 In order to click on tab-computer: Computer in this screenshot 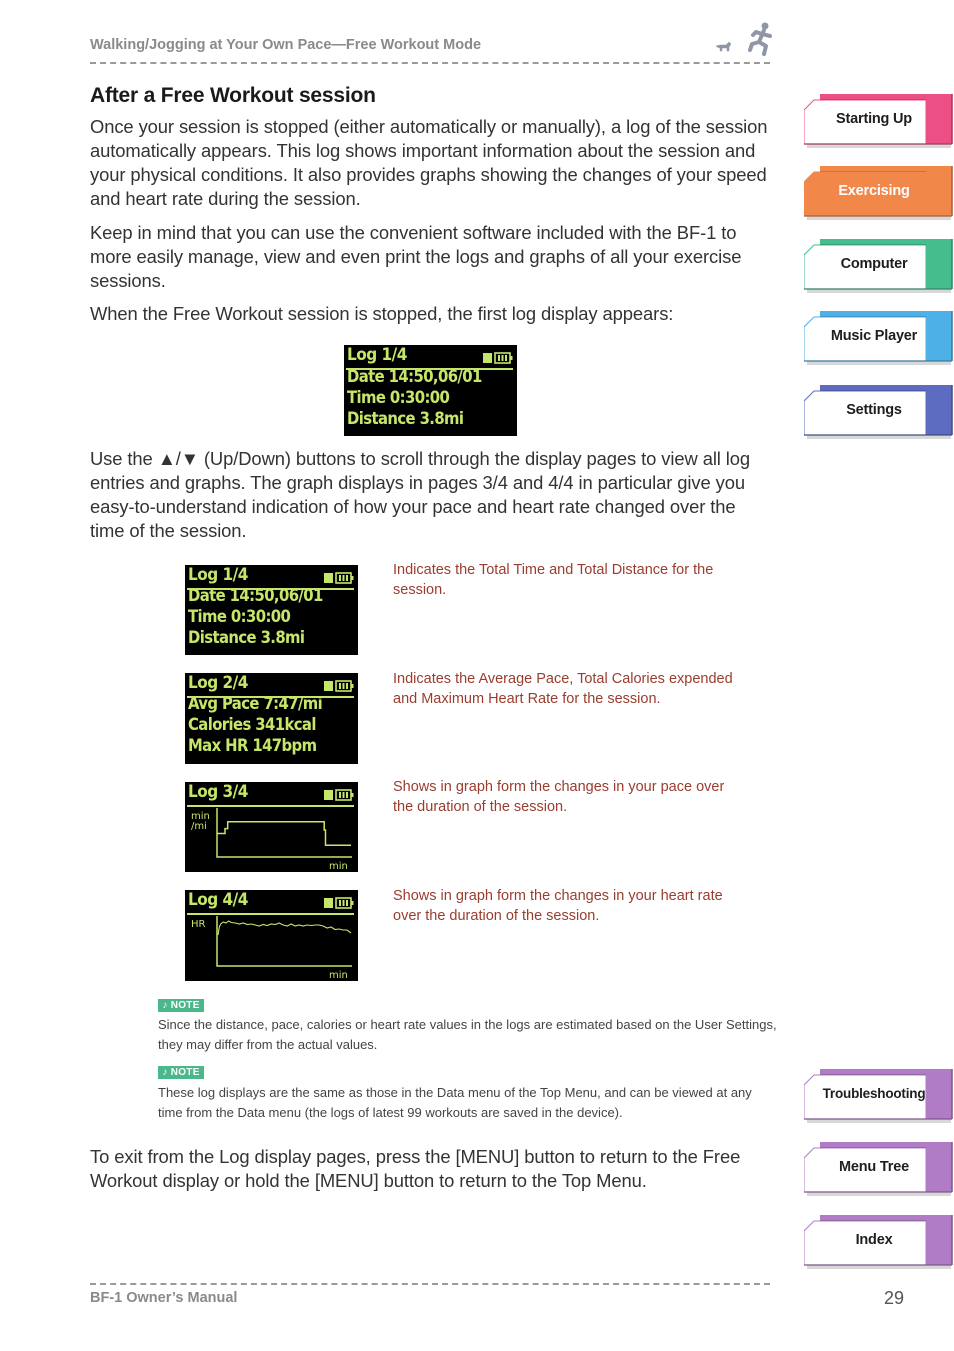, I will do `click(878, 266)`.